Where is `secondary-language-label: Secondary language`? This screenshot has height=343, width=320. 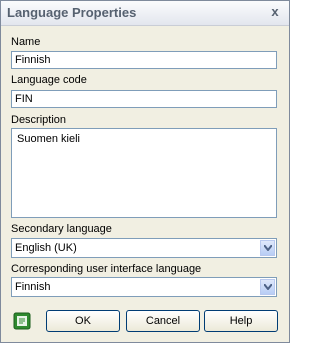 secondary-language-label: Secondary language is located at coordinates (61, 229).